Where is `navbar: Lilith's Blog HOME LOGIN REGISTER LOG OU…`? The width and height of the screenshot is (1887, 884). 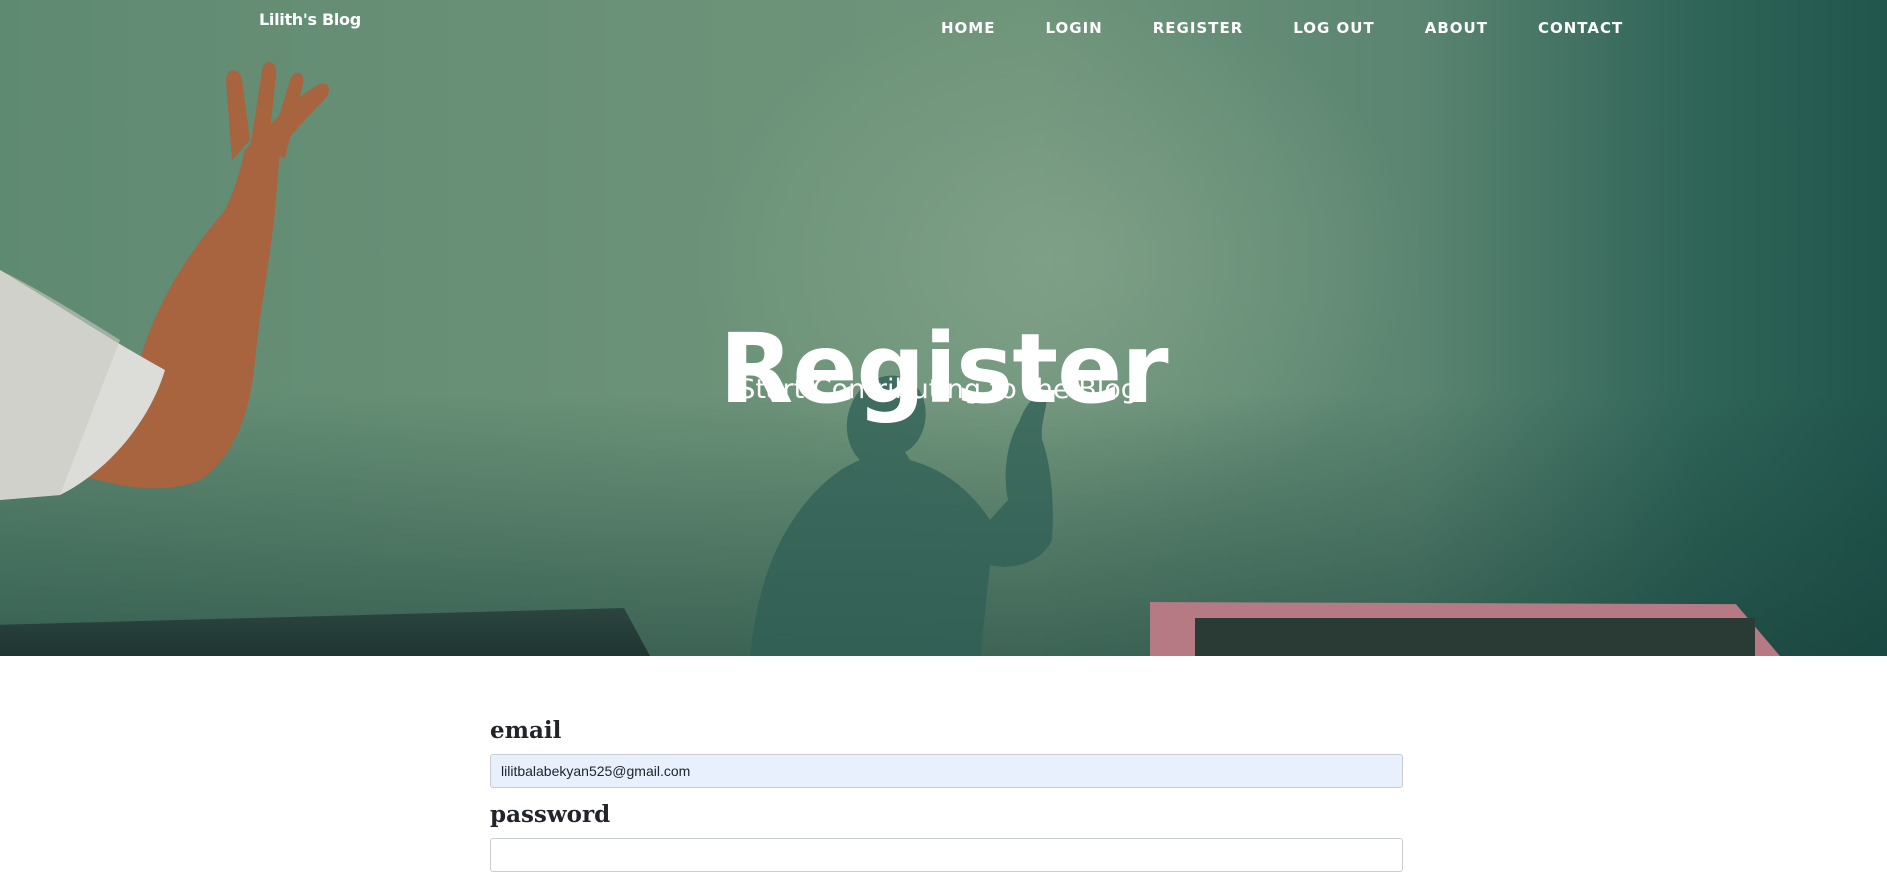
navbar: Lilith's Blog HOME LOGIN REGISTER LOG OU… is located at coordinates (943, 30).